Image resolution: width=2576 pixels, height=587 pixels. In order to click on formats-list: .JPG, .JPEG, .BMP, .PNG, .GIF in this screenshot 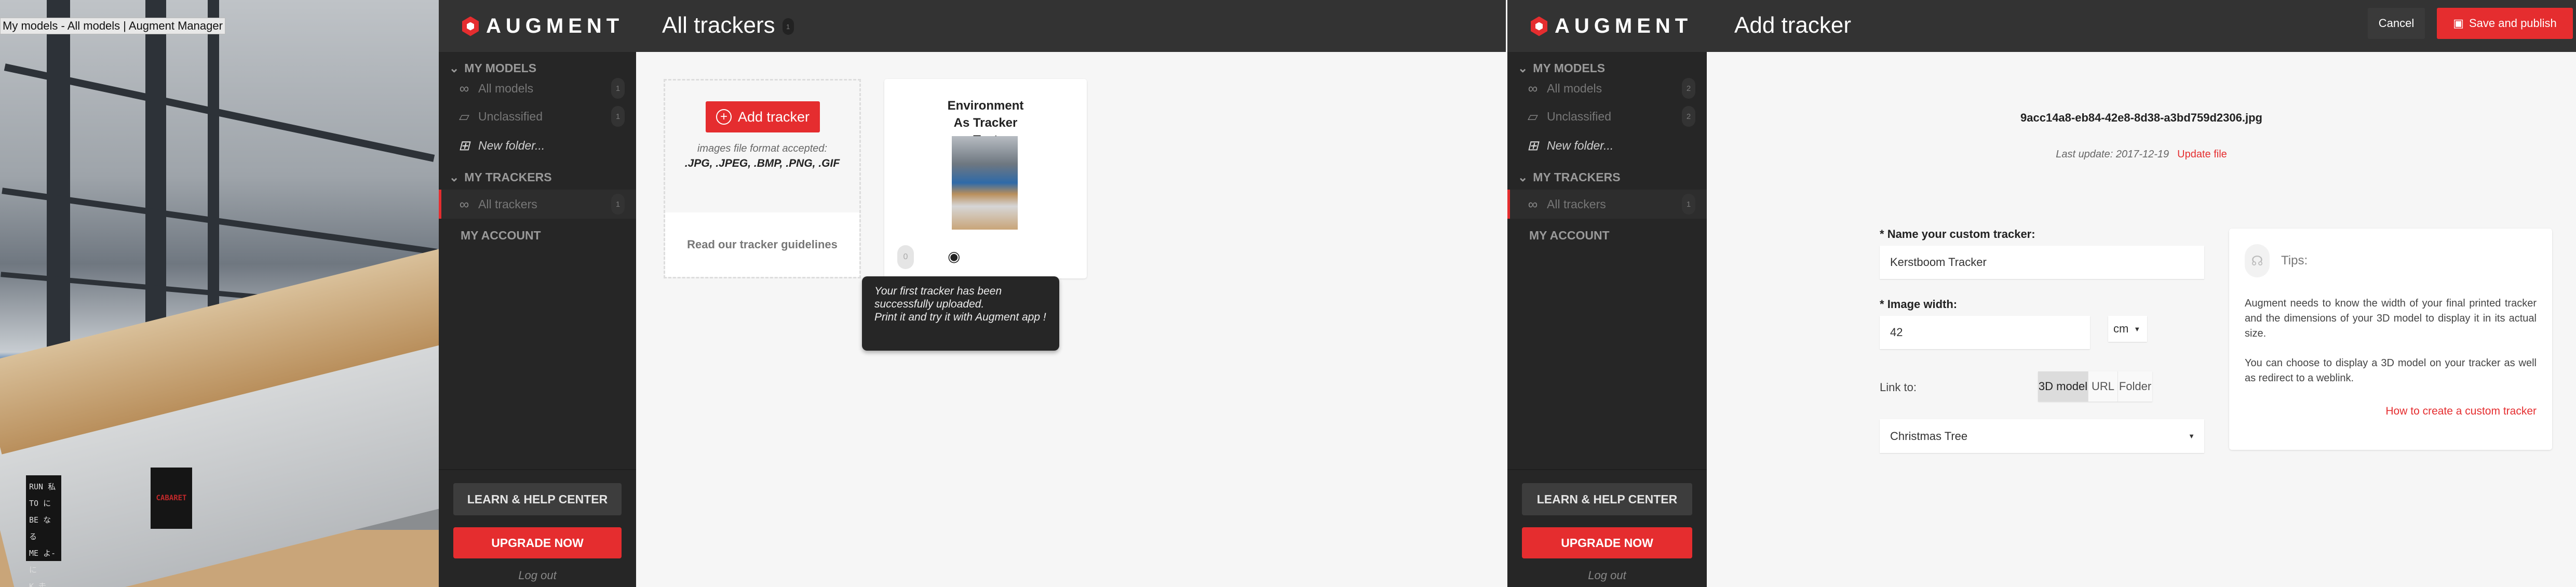, I will do `click(762, 163)`.